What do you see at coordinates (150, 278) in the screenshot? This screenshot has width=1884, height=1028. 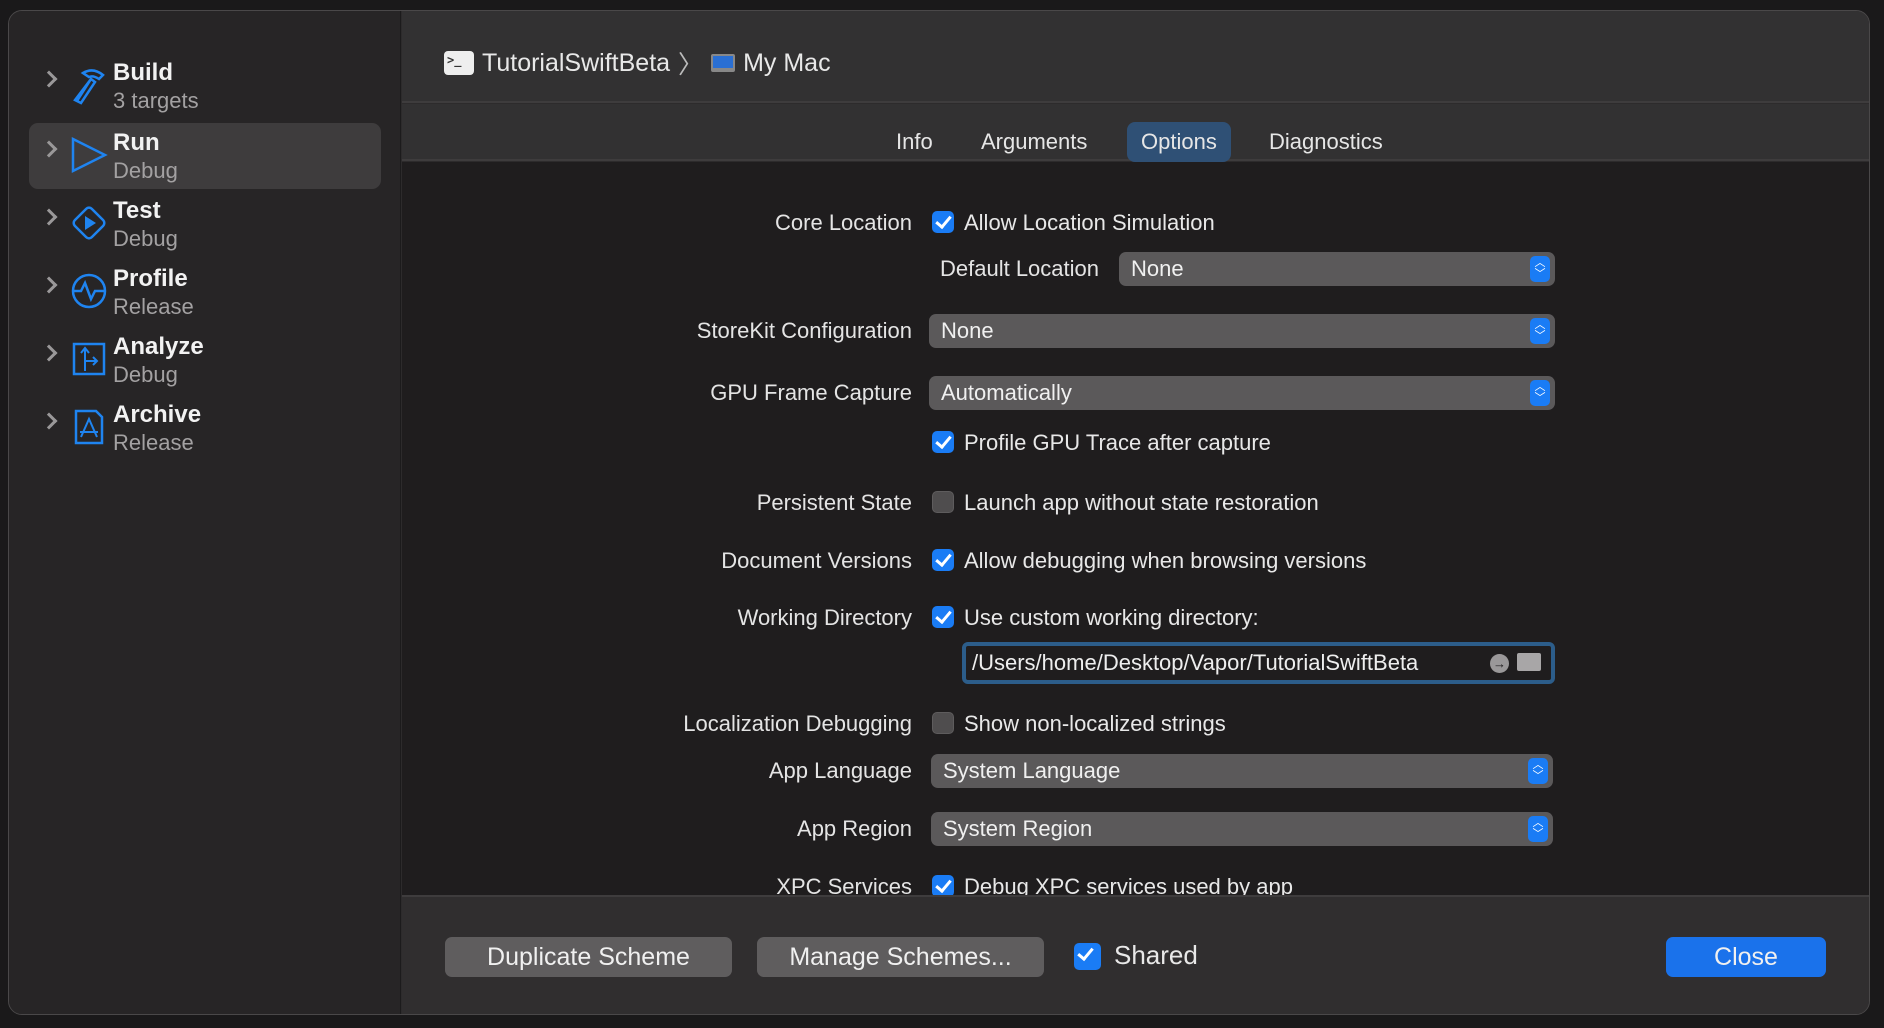 I see `sidebar-item-title: Profile` at bounding box center [150, 278].